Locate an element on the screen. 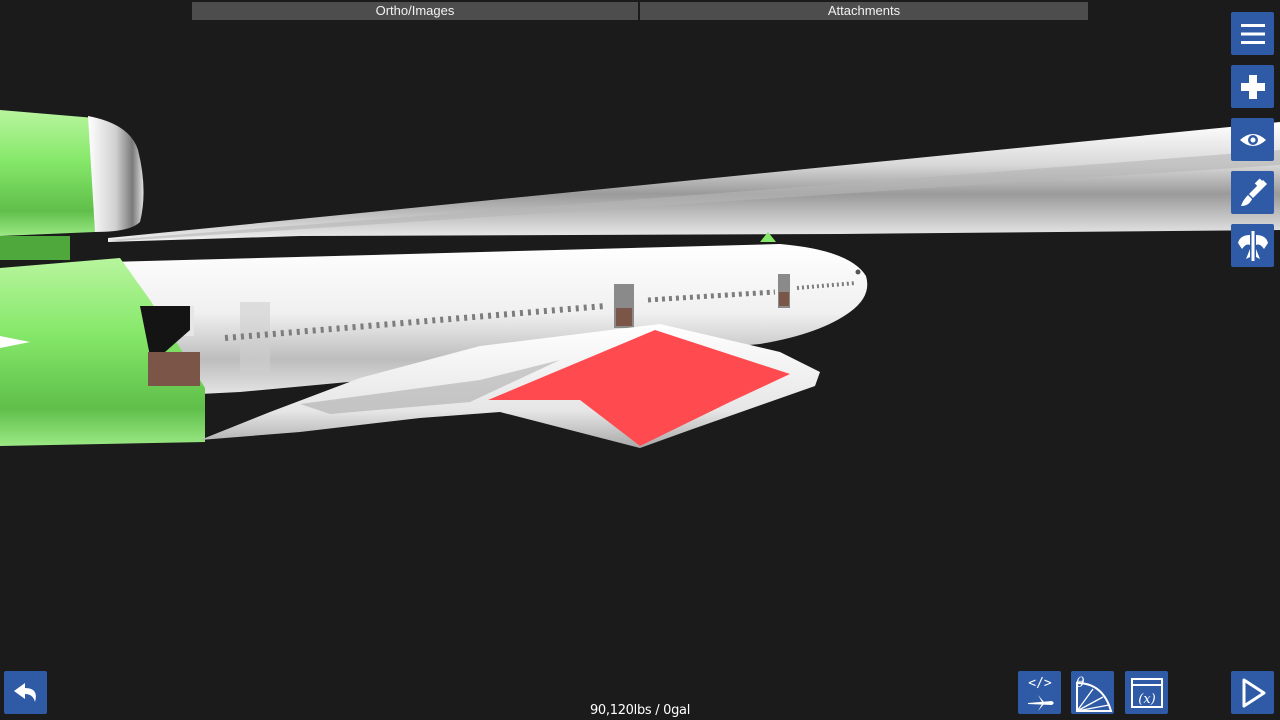 Image resolution: width=1280 pixels, height=720 pixels. tab-attachments: Attachments is located at coordinates (864, 11).